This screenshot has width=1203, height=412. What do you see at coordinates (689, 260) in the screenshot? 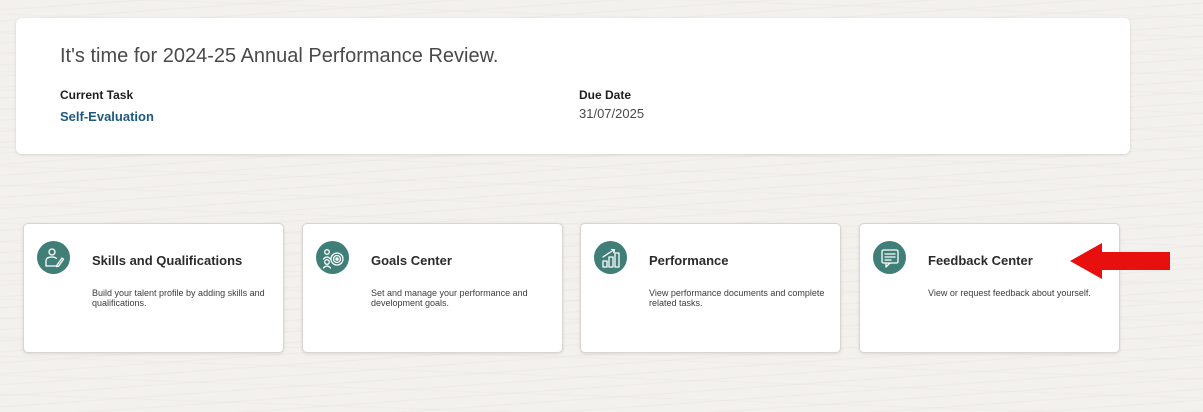
I see `tile-title: Performance` at bounding box center [689, 260].